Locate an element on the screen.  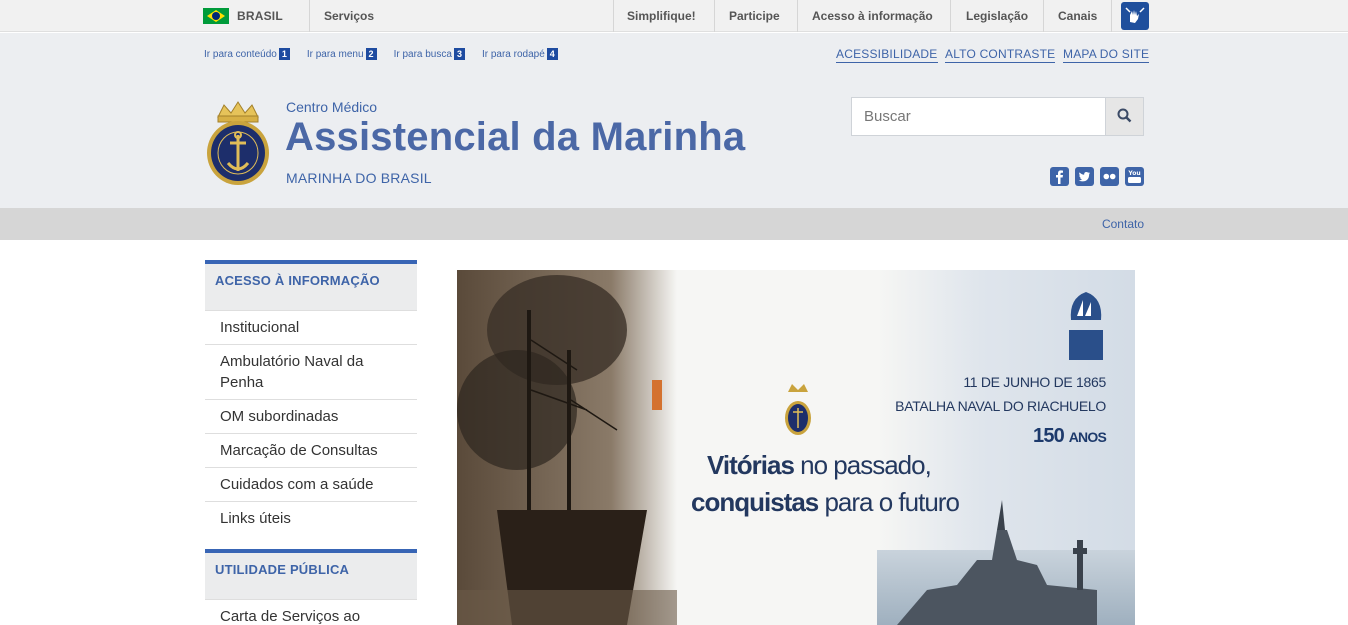
facebook-icon is located at coordinates (1059, 176).